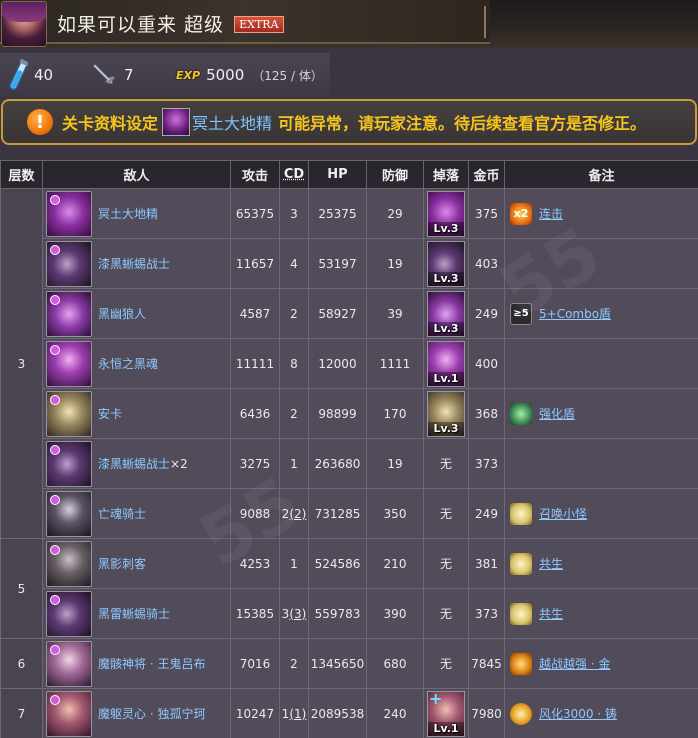  What do you see at coordinates (287, 75) in the screenshot?
I see `exp-per-stamina: （125 / 体）` at bounding box center [287, 75].